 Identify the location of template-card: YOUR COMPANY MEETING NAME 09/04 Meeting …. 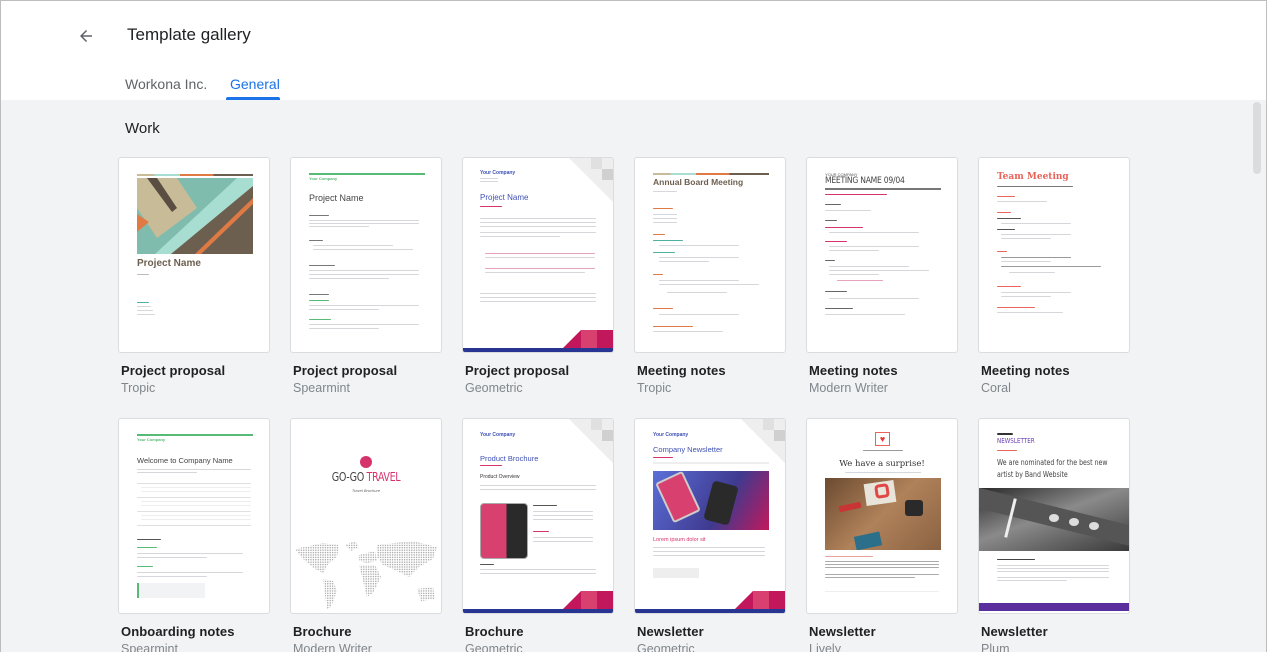
(882, 276).